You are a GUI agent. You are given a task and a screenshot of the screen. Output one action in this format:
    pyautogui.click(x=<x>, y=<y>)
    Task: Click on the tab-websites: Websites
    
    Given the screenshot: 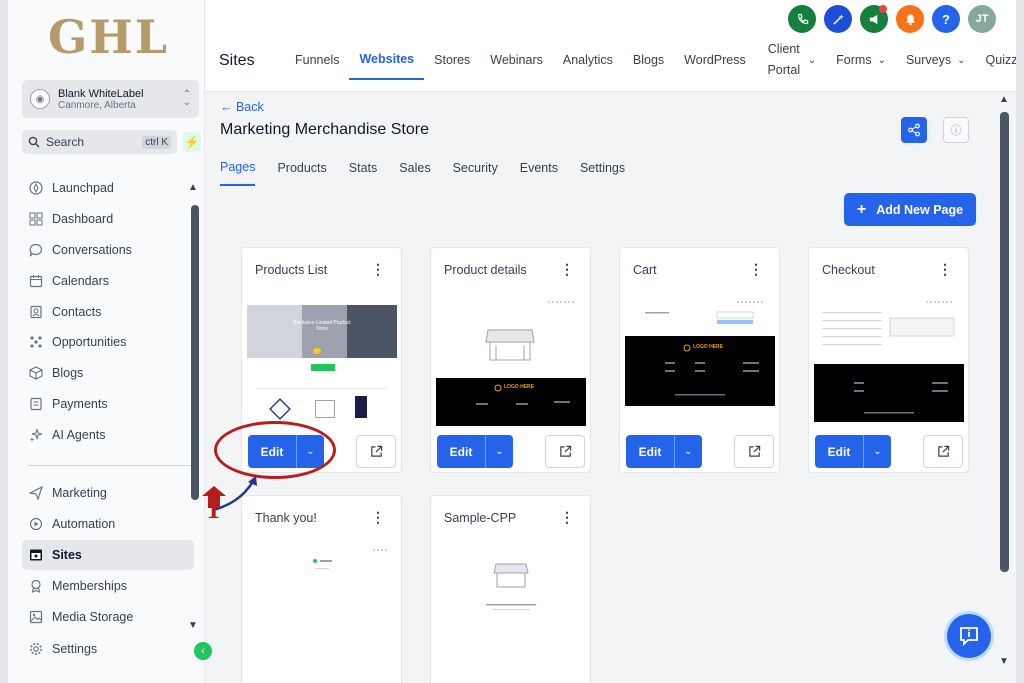 What is the action you would take?
    pyautogui.click(x=387, y=60)
    